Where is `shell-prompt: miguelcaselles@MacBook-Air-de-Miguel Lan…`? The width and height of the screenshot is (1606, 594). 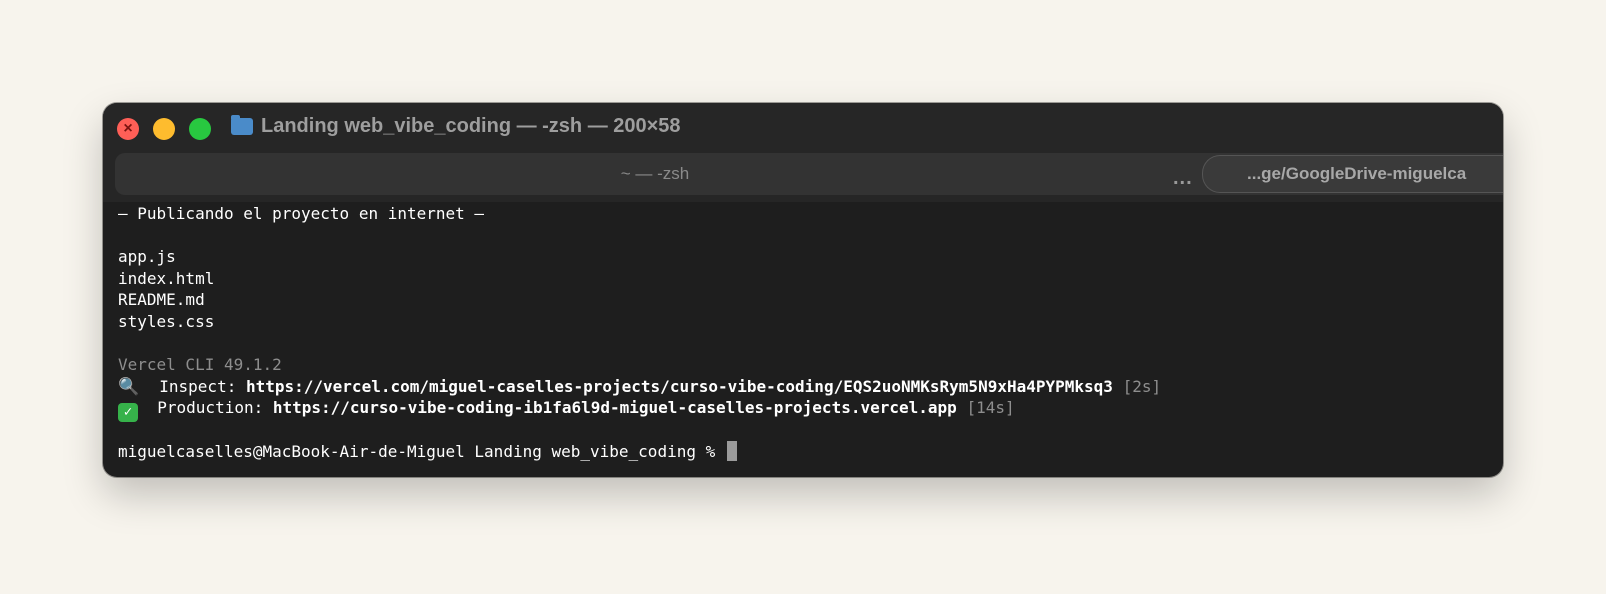
shell-prompt: miguelcaselles@MacBook-Air-de-Miguel Lan… is located at coordinates (421, 451).